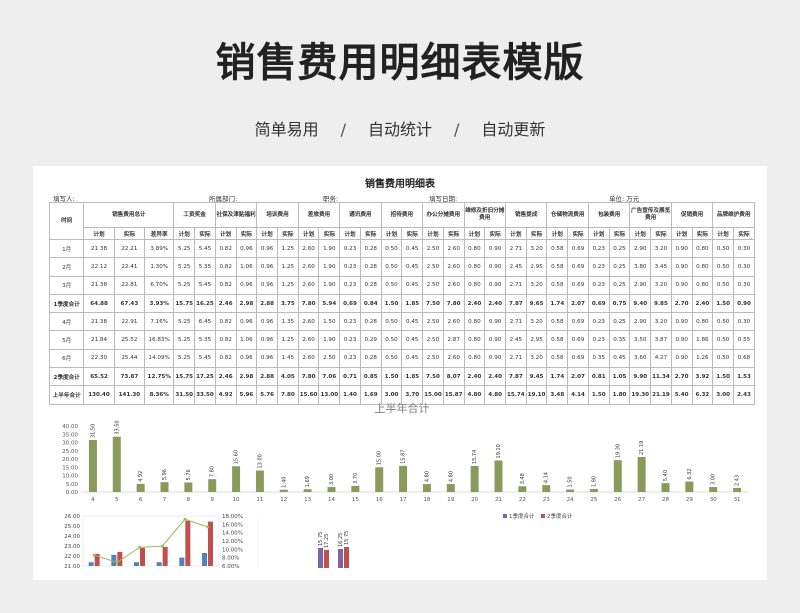  I want to click on x-tick-label: 20, so click(474, 500).